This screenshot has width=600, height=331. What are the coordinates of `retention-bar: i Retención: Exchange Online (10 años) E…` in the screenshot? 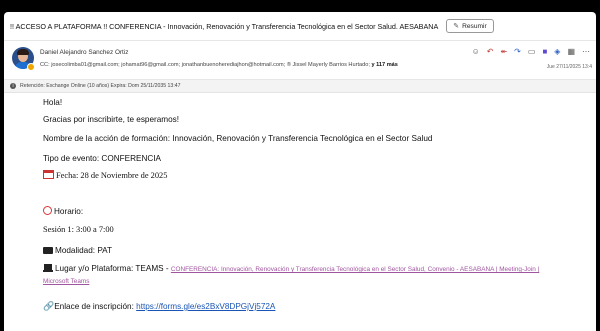 It's located at (300, 86).